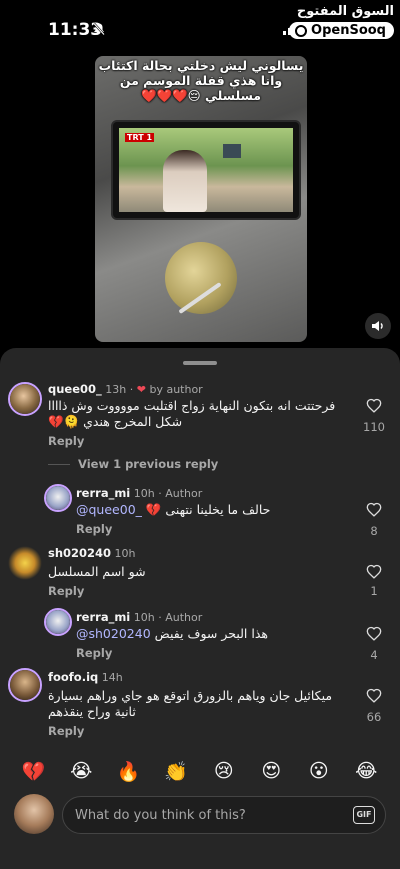  I want to click on comment-input-placeholder: What do you think of this?, so click(160, 815).